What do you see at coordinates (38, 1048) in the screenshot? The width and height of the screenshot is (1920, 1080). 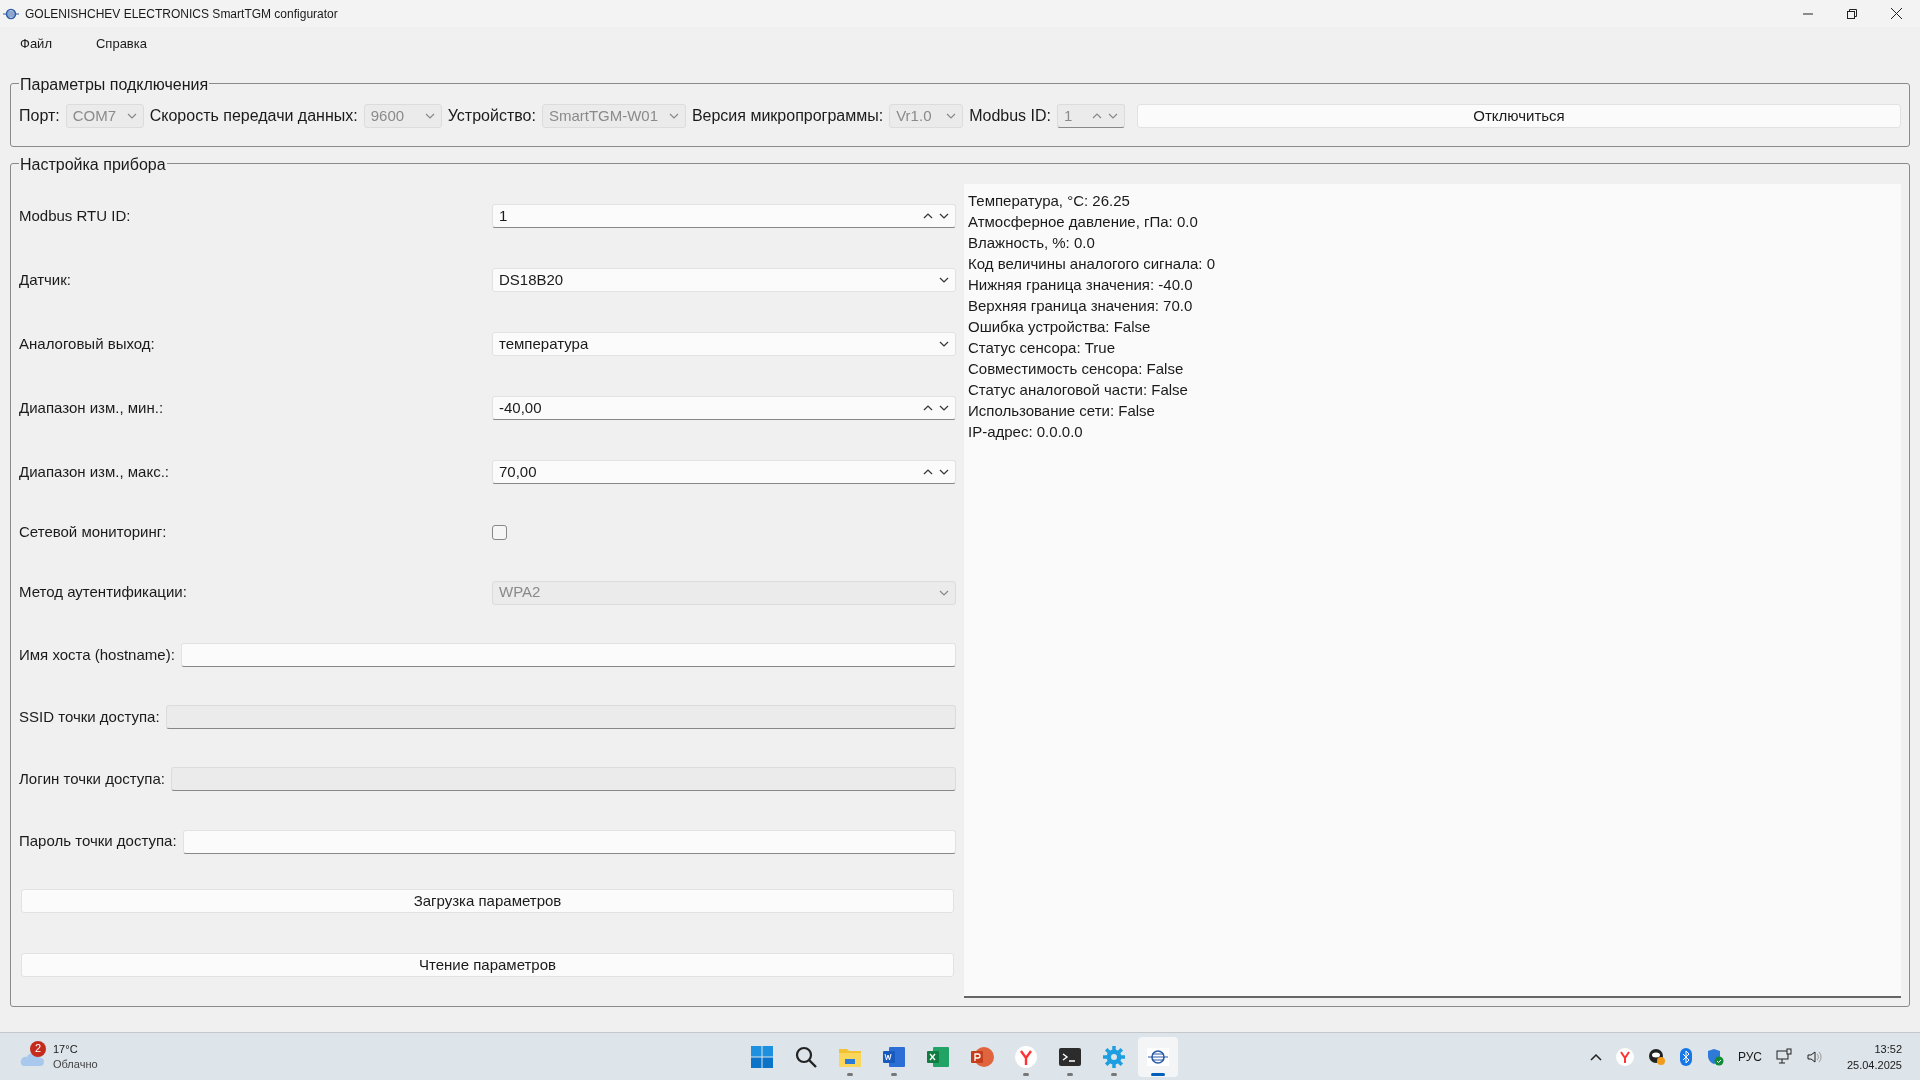 I see `notification-badge: 2` at bounding box center [38, 1048].